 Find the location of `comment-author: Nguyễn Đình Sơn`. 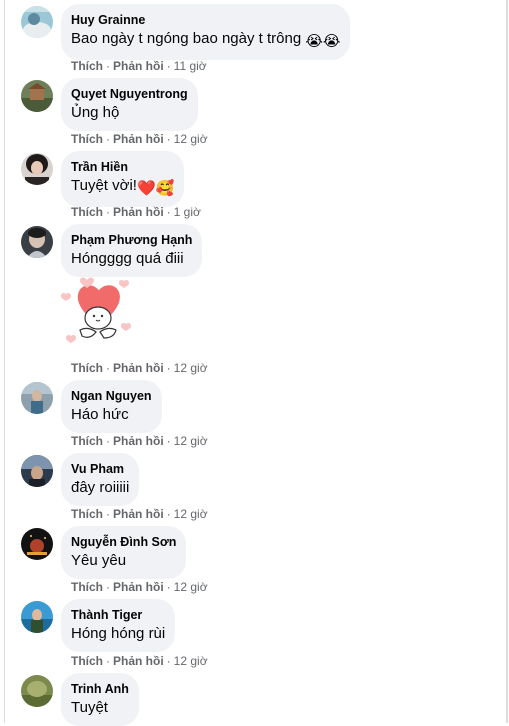

comment-author: Nguyễn Đình Sơn is located at coordinates (123, 542).